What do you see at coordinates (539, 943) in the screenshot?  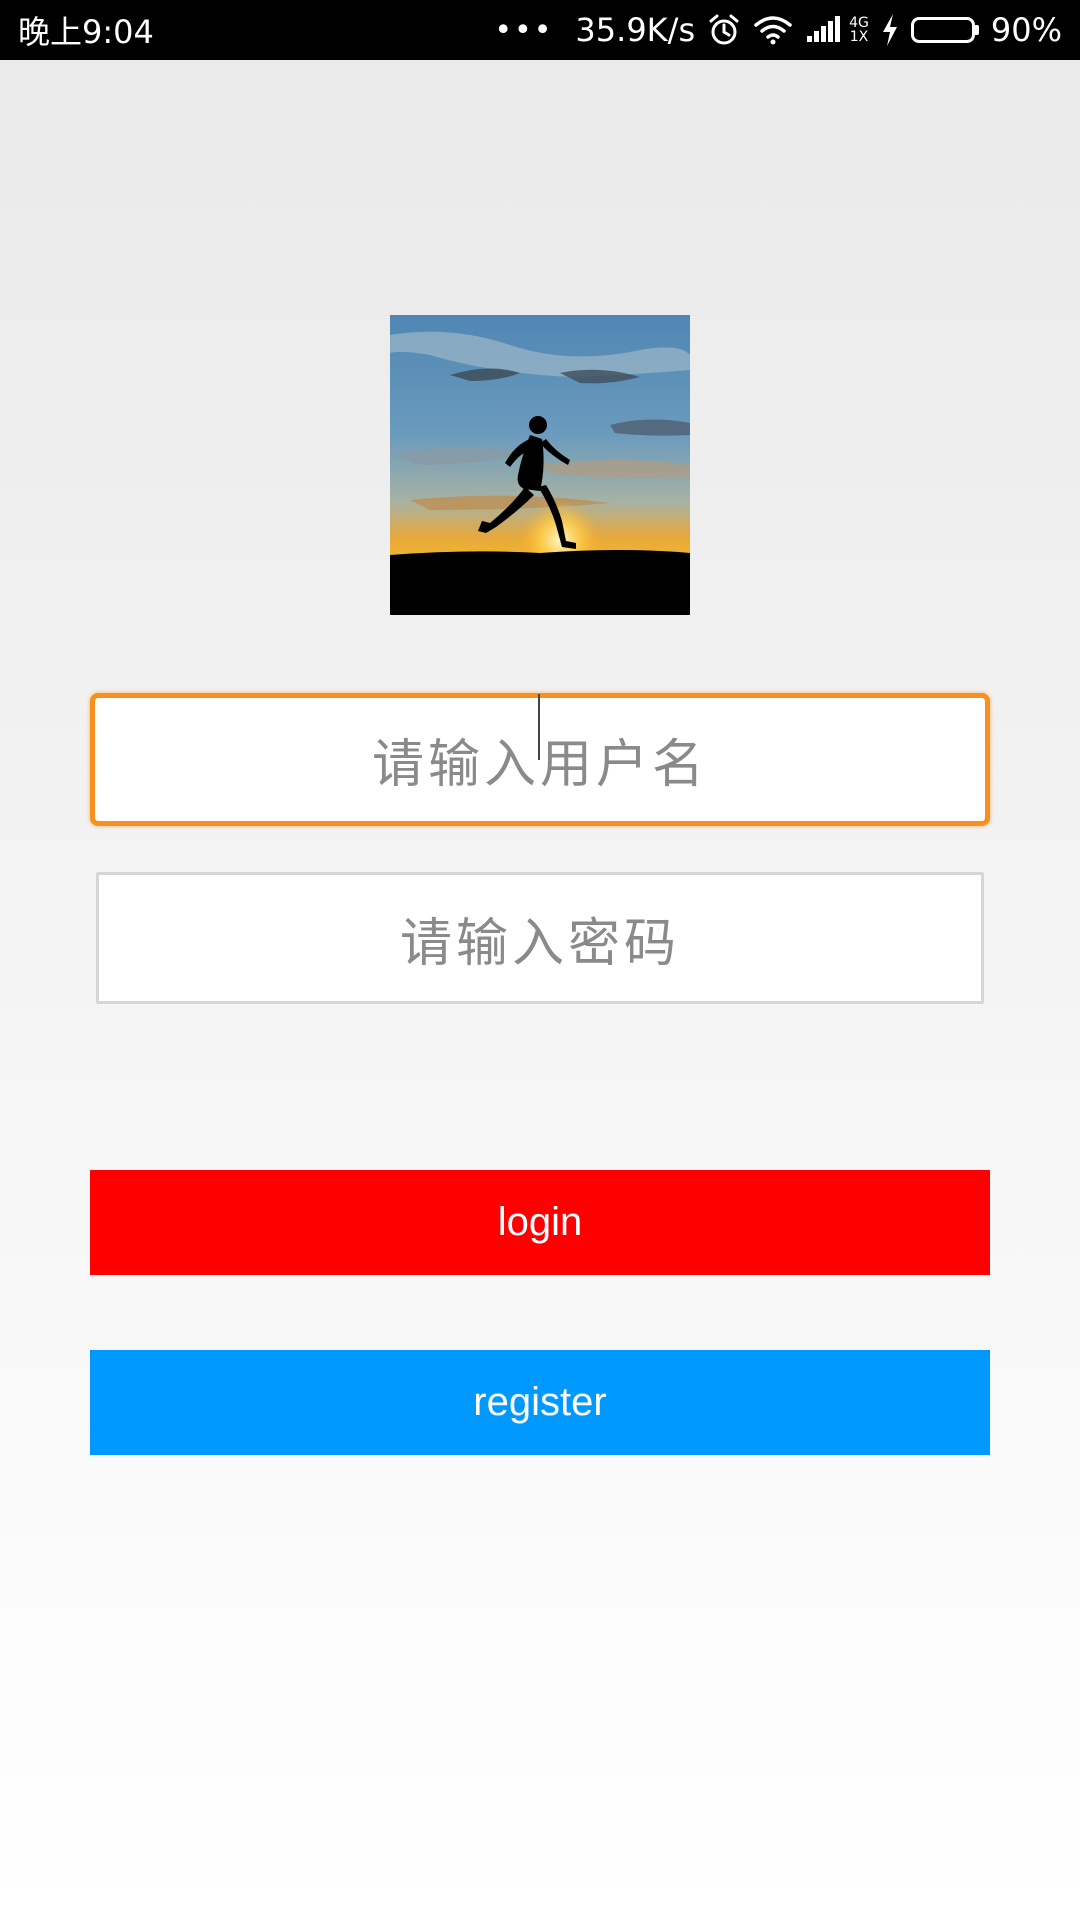 I see `password-placeholder: 请输入密码` at bounding box center [539, 943].